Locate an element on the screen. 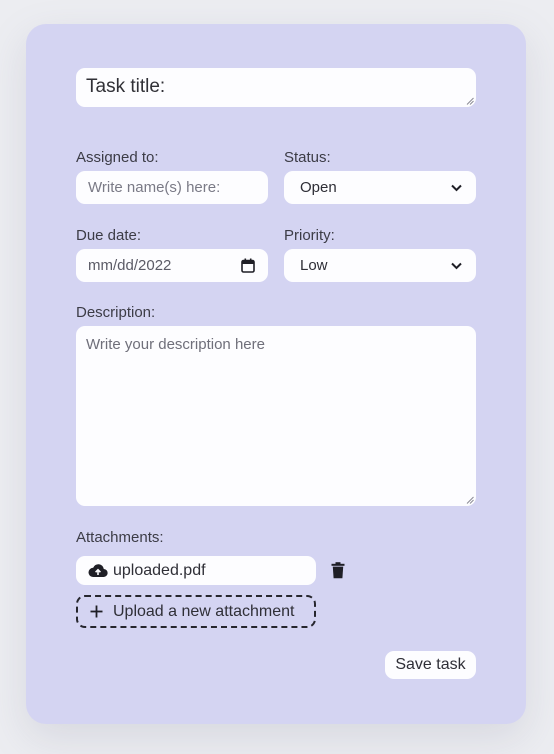 The width and height of the screenshot is (554, 754). task-title-placeholder: Task title: is located at coordinates (126, 86).